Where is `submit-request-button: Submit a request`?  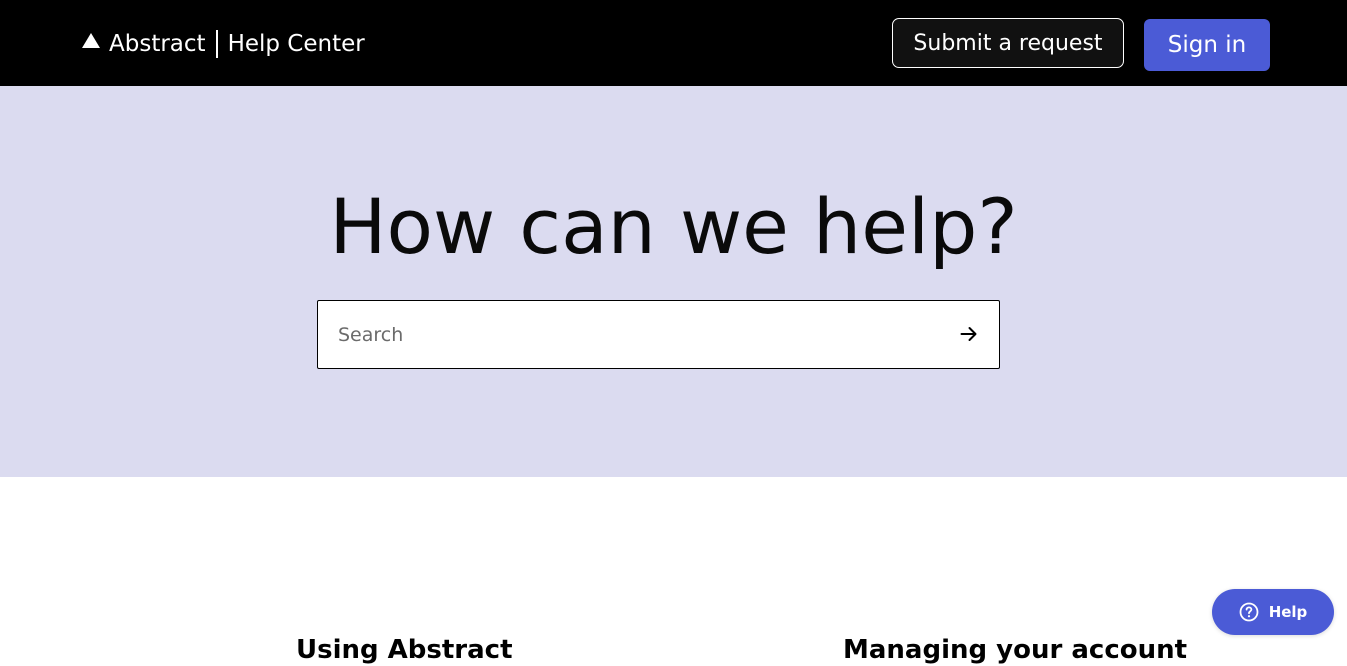 submit-request-button: Submit a request is located at coordinates (1008, 43).